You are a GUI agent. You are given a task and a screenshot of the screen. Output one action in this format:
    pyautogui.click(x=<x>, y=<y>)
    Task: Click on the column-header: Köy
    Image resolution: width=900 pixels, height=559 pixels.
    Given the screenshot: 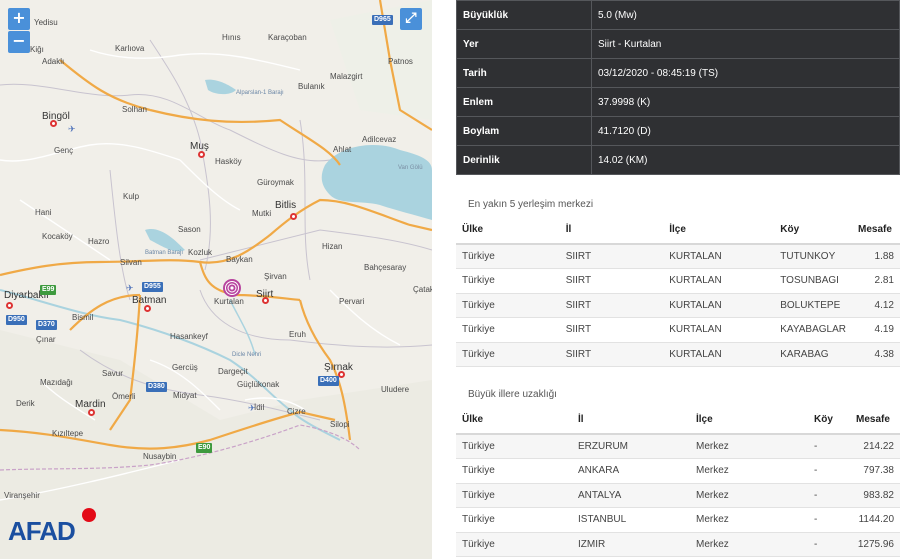 What is the action you would take?
    pyautogui.click(x=813, y=230)
    